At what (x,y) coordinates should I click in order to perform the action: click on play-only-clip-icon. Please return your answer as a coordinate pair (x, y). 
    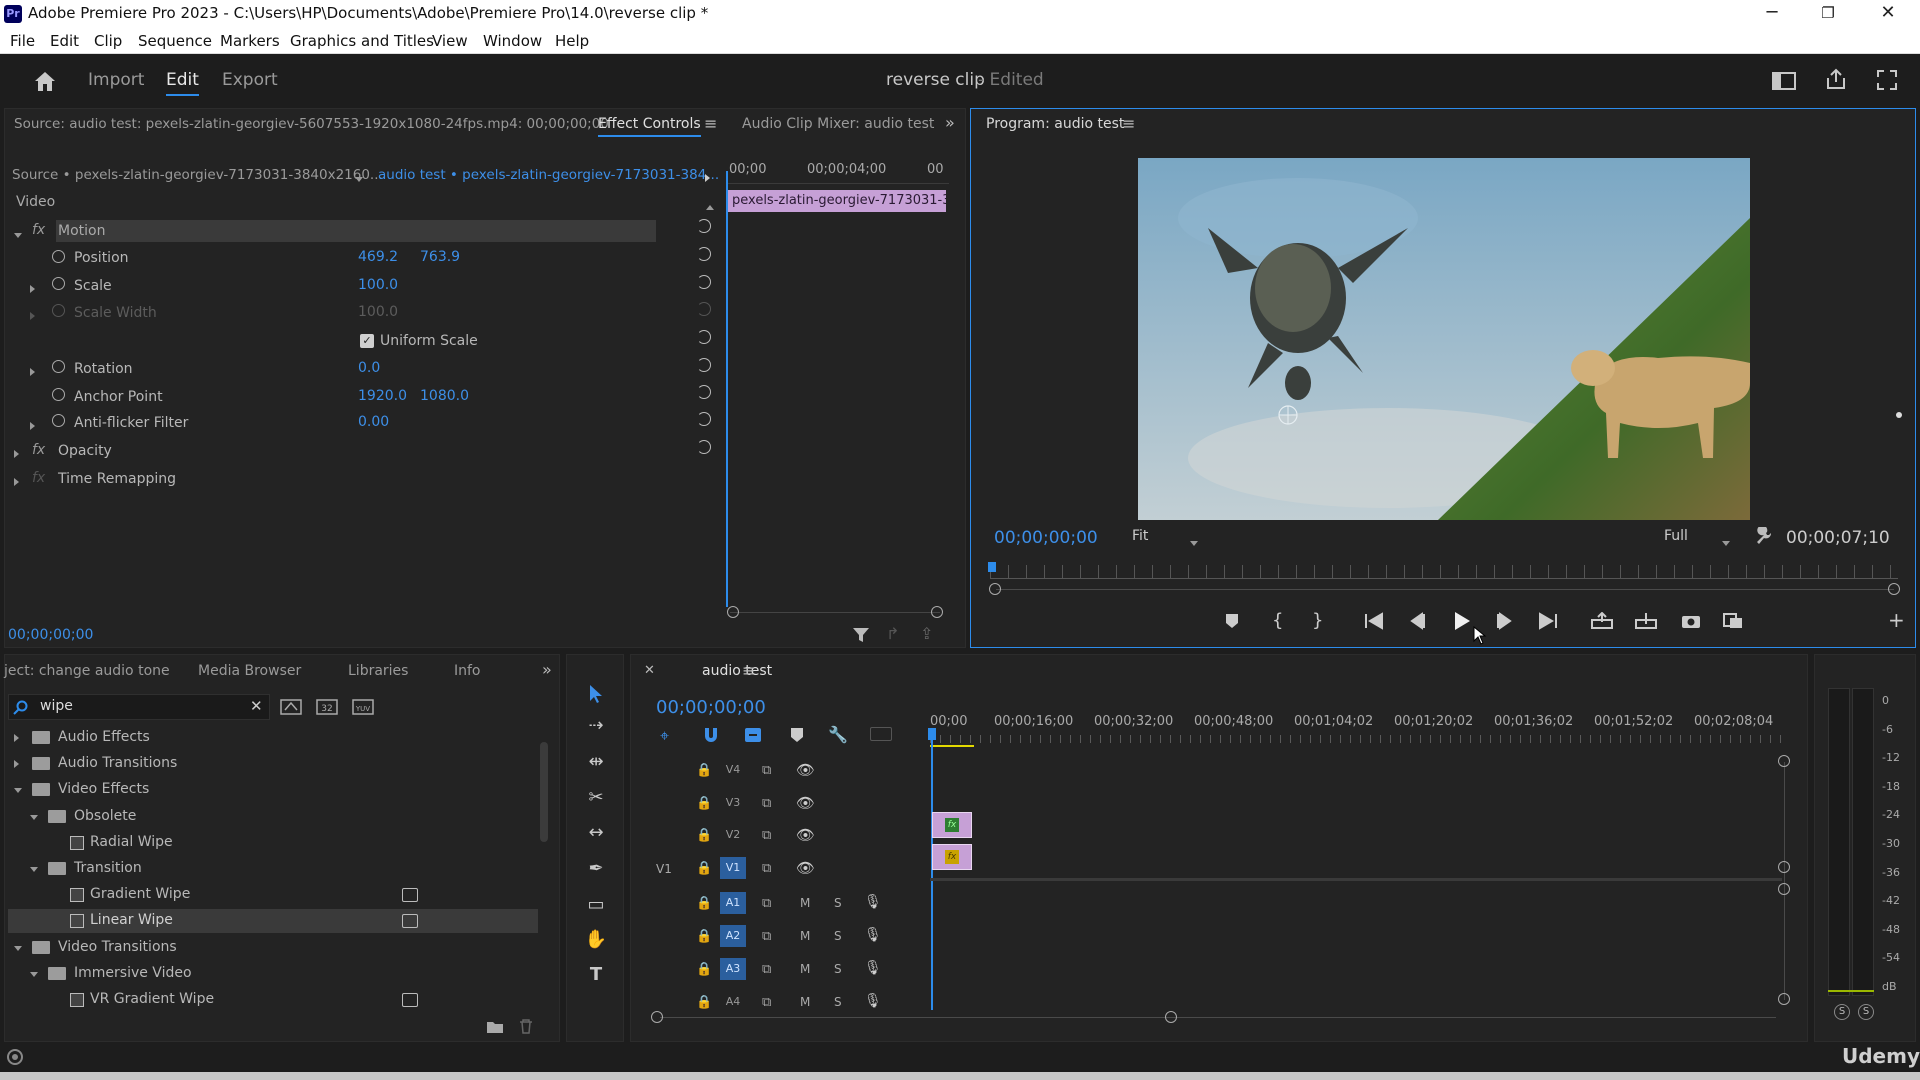
    Looking at the image, I should click on (707, 178).